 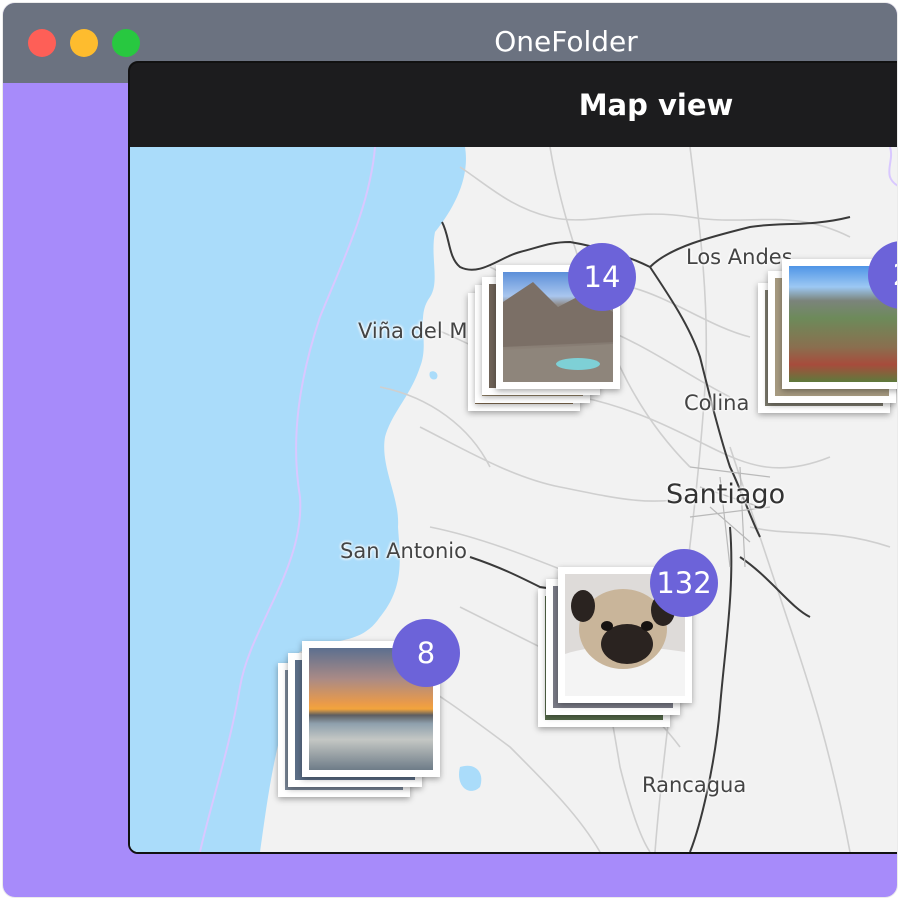 I want to click on app-title: OneFolder, so click(x=566, y=41).